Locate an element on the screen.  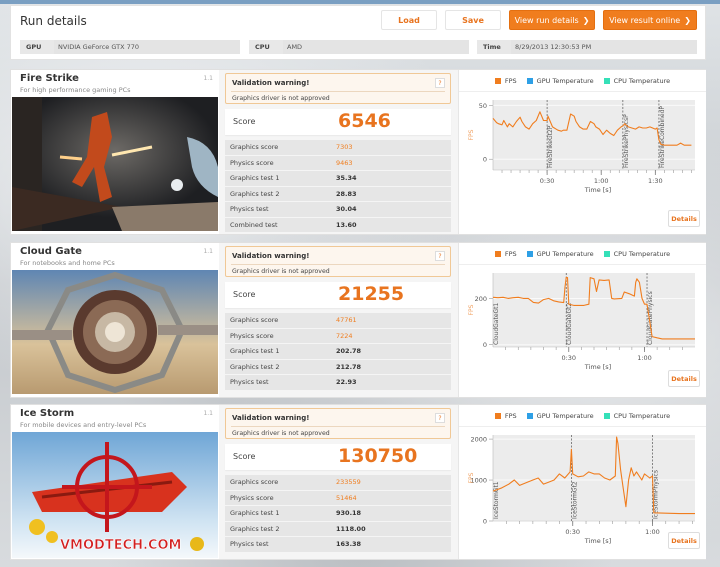
score-box: Score 130750 is located at coordinates (338, 457).